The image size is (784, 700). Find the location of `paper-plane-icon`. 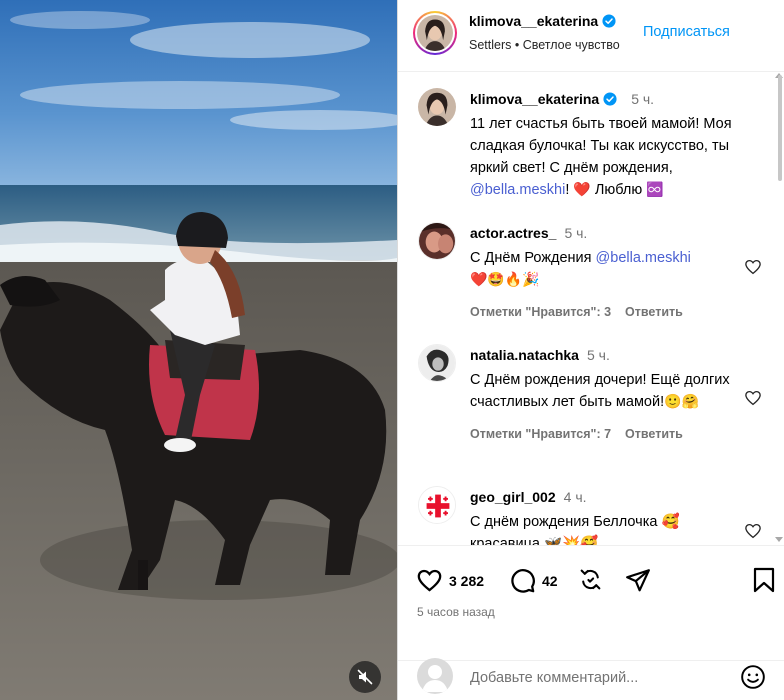

paper-plane-icon is located at coordinates (638, 580).